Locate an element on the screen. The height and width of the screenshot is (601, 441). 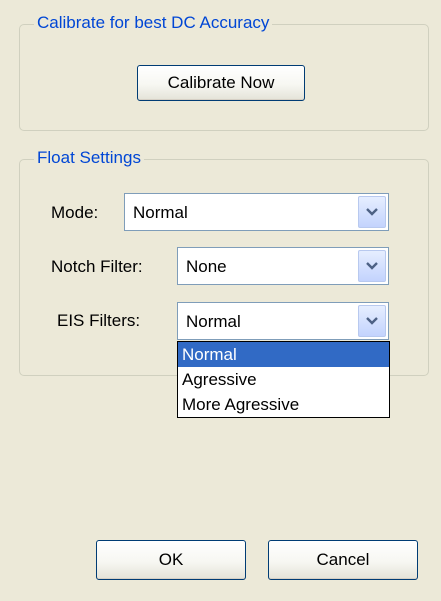
eis-option-normal: Normal is located at coordinates (283, 354).